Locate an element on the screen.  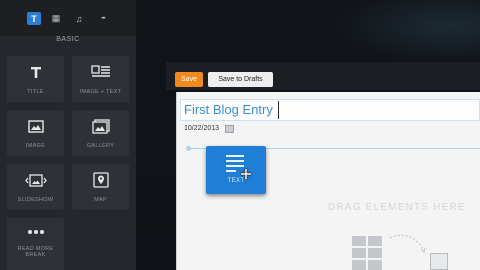
tile-read-more-break: READ MORE BREAK is located at coordinates (35, 244).